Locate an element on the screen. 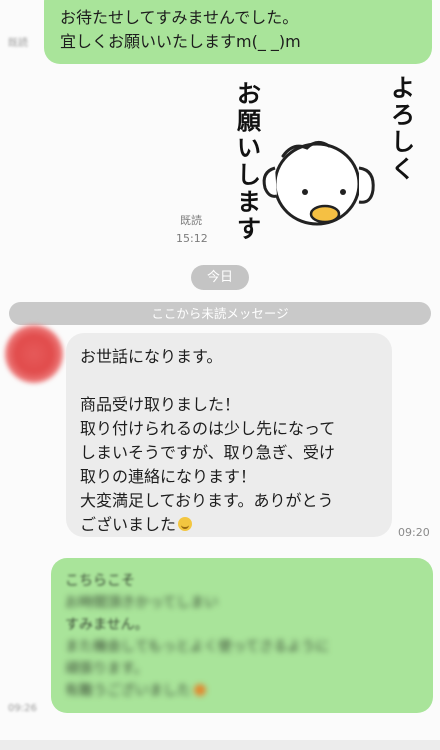 Image resolution: width=440 pixels, height=750 pixels. sticker-char: ま is located at coordinates (249, 202).